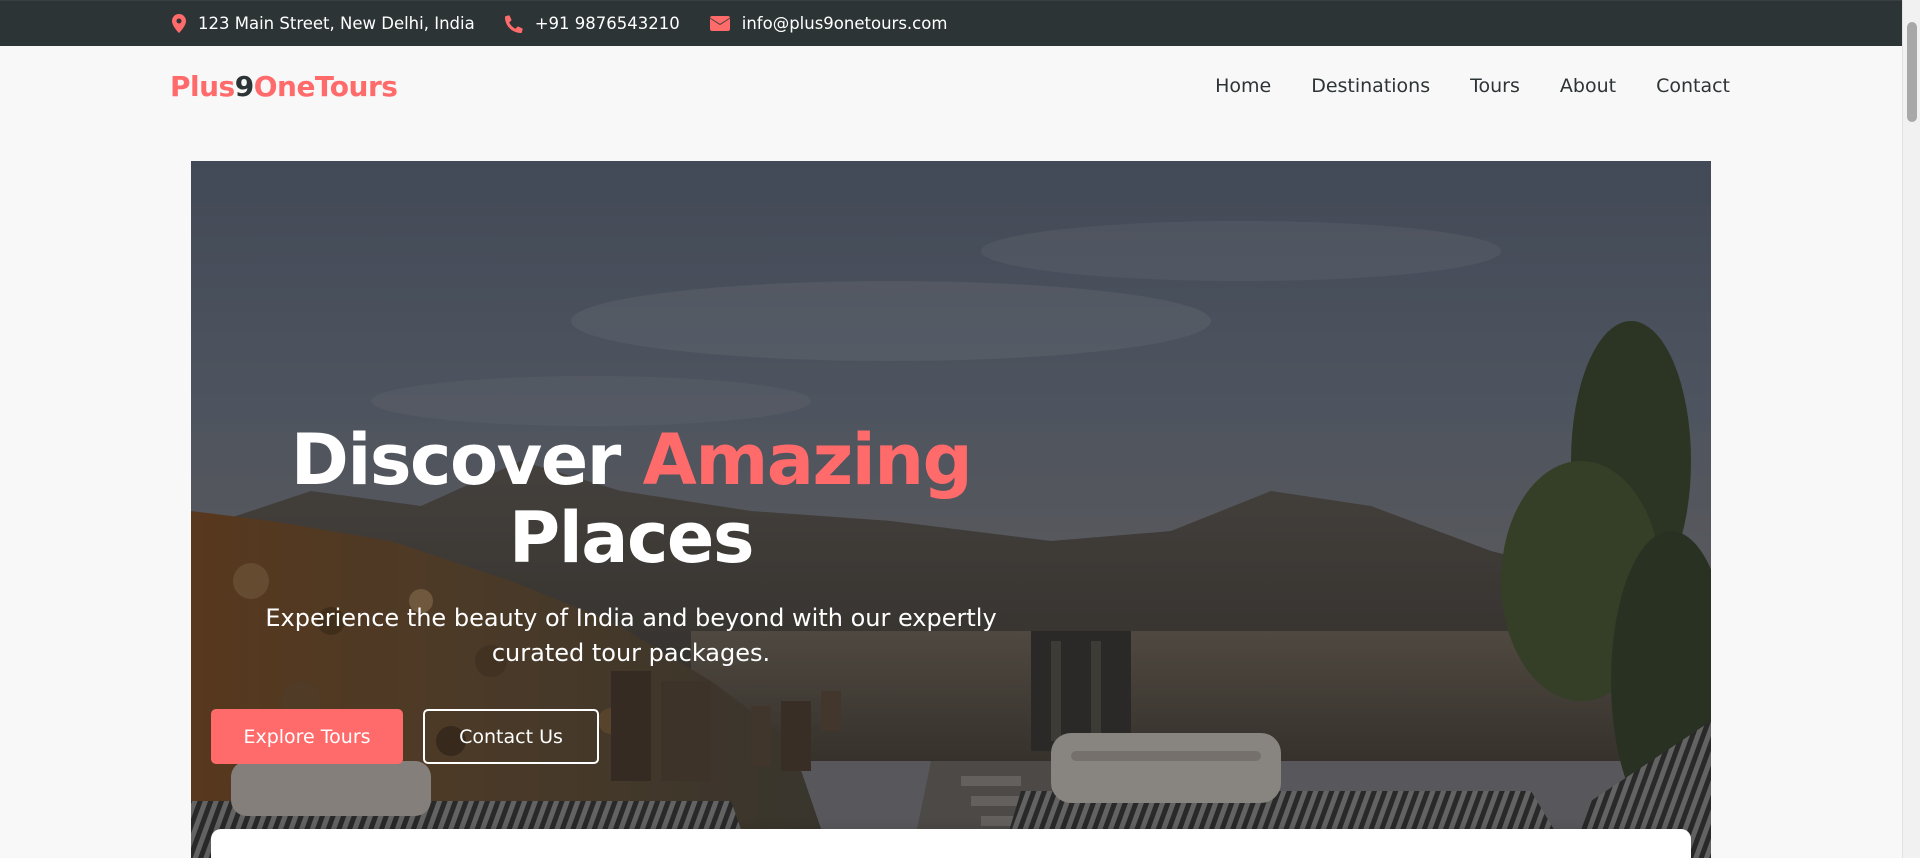  What do you see at coordinates (1243, 86) in the screenshot?
I see `nav-home: Home` at bounding box center [1243, 86].